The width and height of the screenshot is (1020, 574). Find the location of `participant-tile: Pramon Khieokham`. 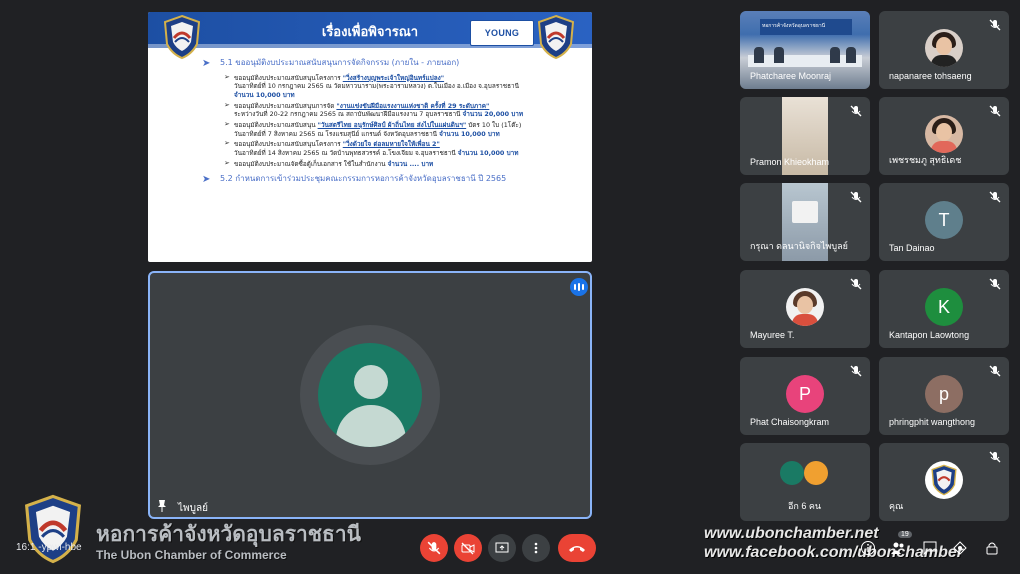

participant-tile: Pramon Khieokham is located at coordinates (805, 136).